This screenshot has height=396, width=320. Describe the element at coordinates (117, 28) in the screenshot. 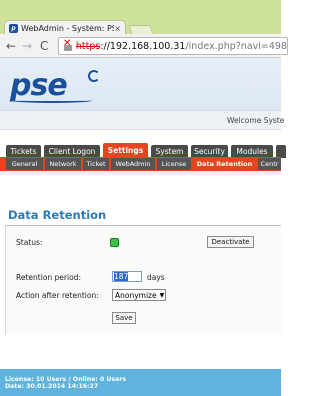

I see `close-icon: ×` at that location.